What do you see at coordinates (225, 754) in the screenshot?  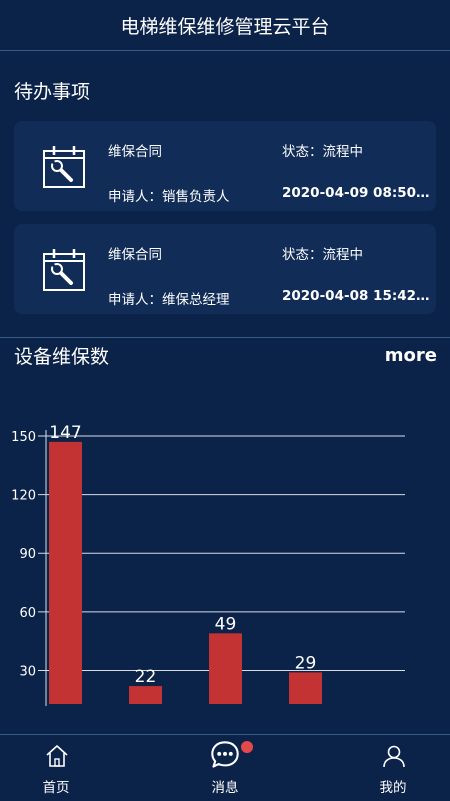 I see `message-icon` at bounding box center [225, 754].